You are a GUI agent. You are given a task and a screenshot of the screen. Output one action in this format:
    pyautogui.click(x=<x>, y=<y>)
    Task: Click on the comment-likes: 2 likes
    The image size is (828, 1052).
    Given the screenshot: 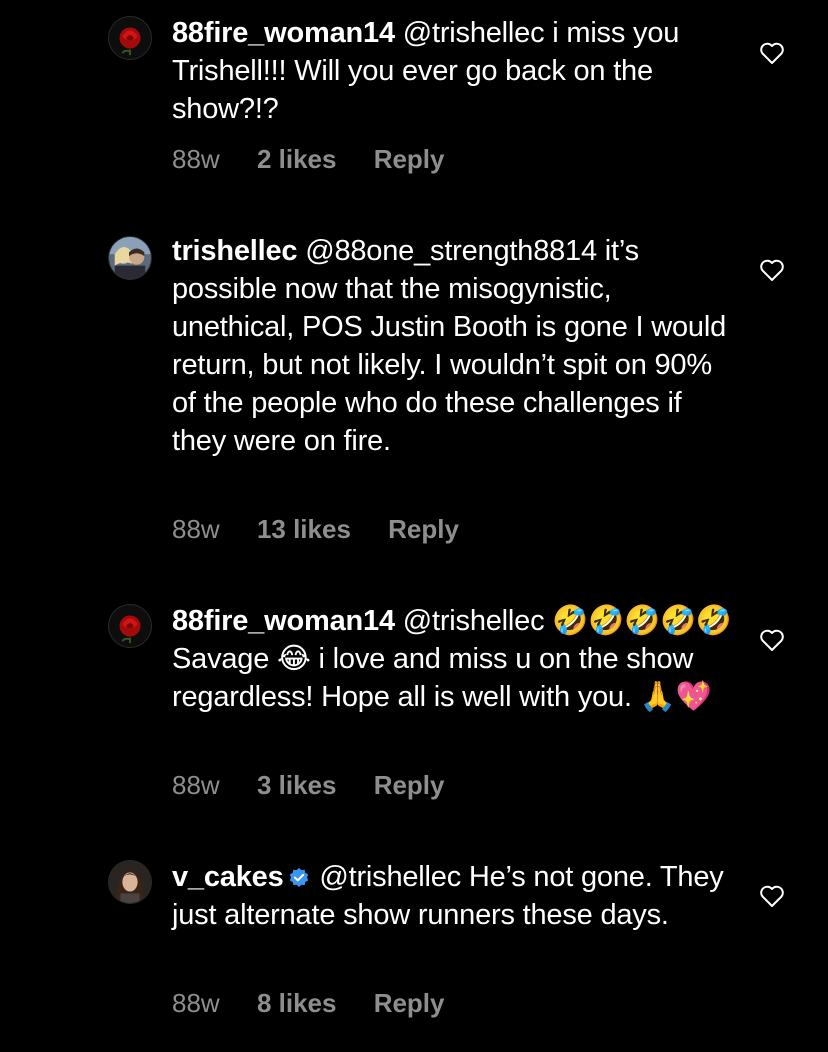 What is the action you would take?
    pyautogui.click(x=297, y=159)
    